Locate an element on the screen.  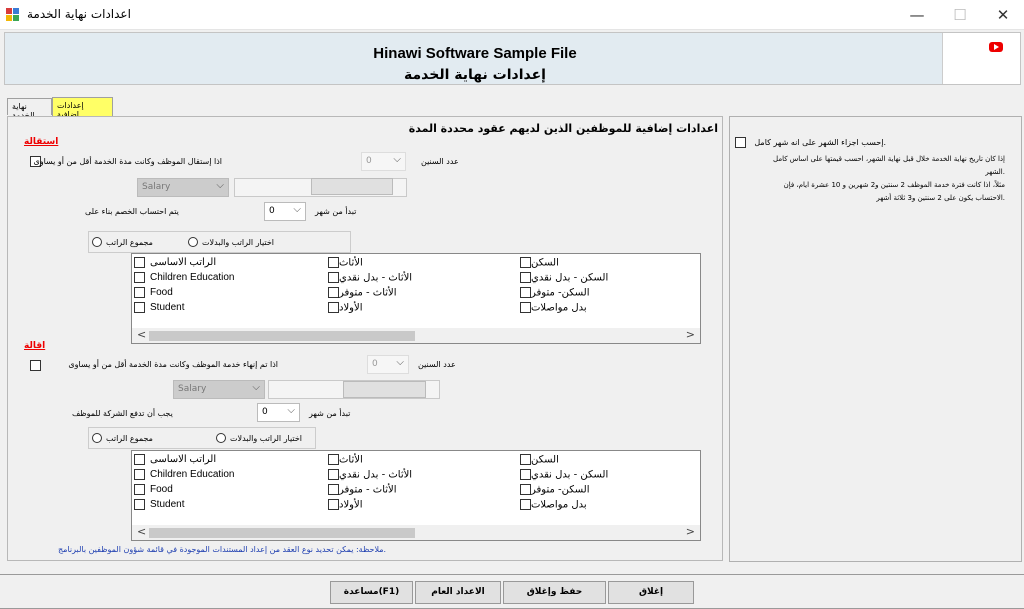
close-button: إغلاق is located at coordinates (651, 592).